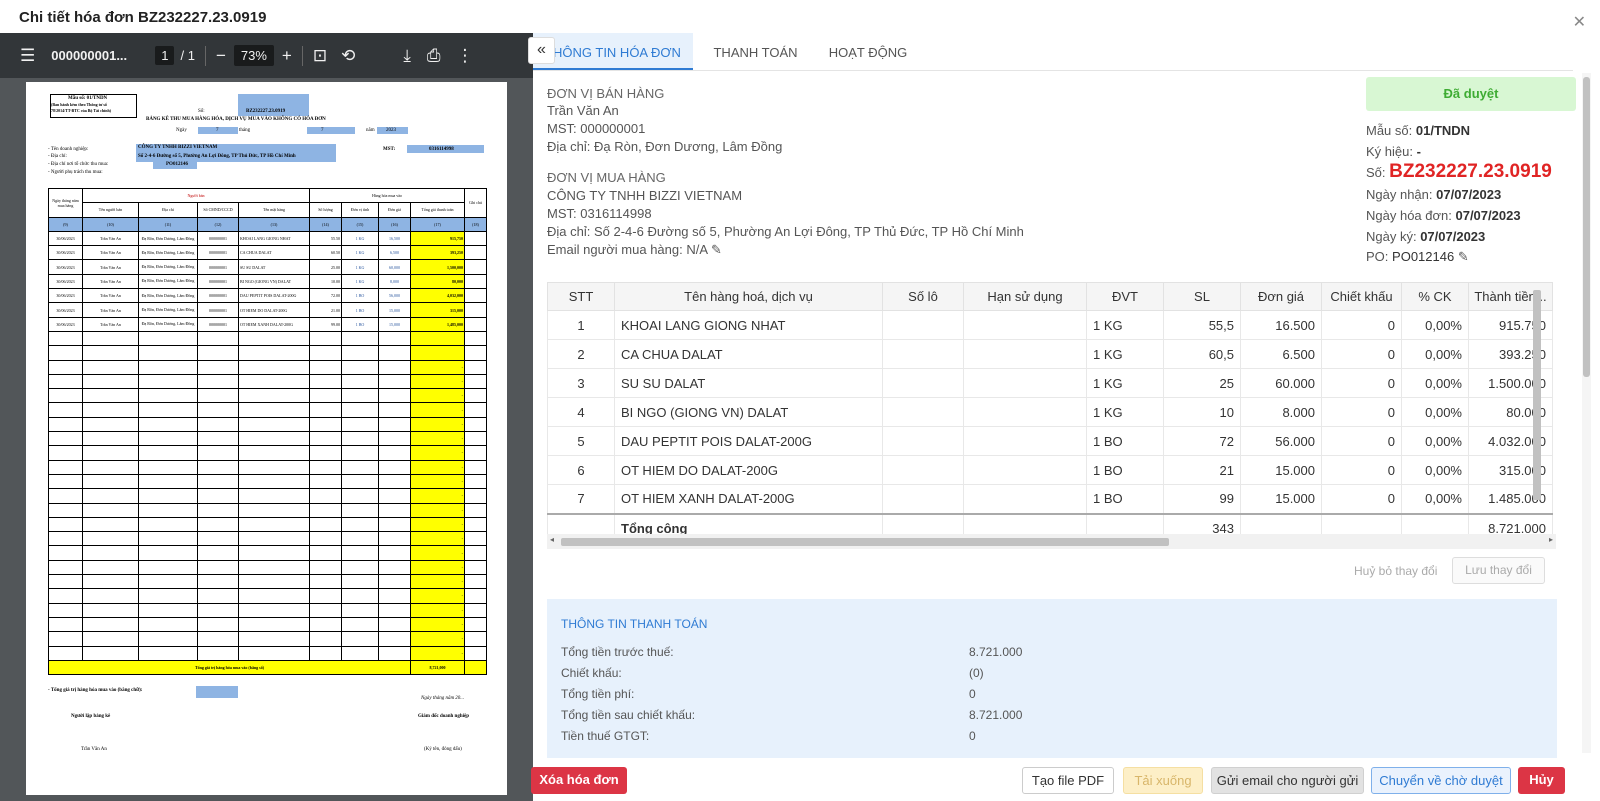  What do you see at coordinates (434, 56) in the screenshot?
I see `print-icon: ⎙` at bounding box center [434, 56].